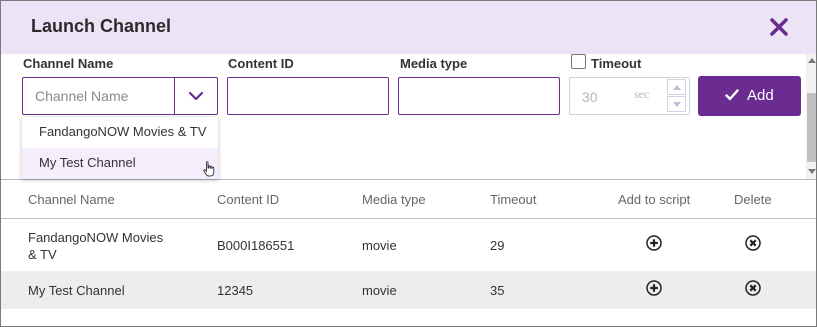 This screenshot has height=327, width=817. What do you see at coordinates (590, 97) in the screenshot?
I see `timeout-value: 30` at bounding box center [590, 97].